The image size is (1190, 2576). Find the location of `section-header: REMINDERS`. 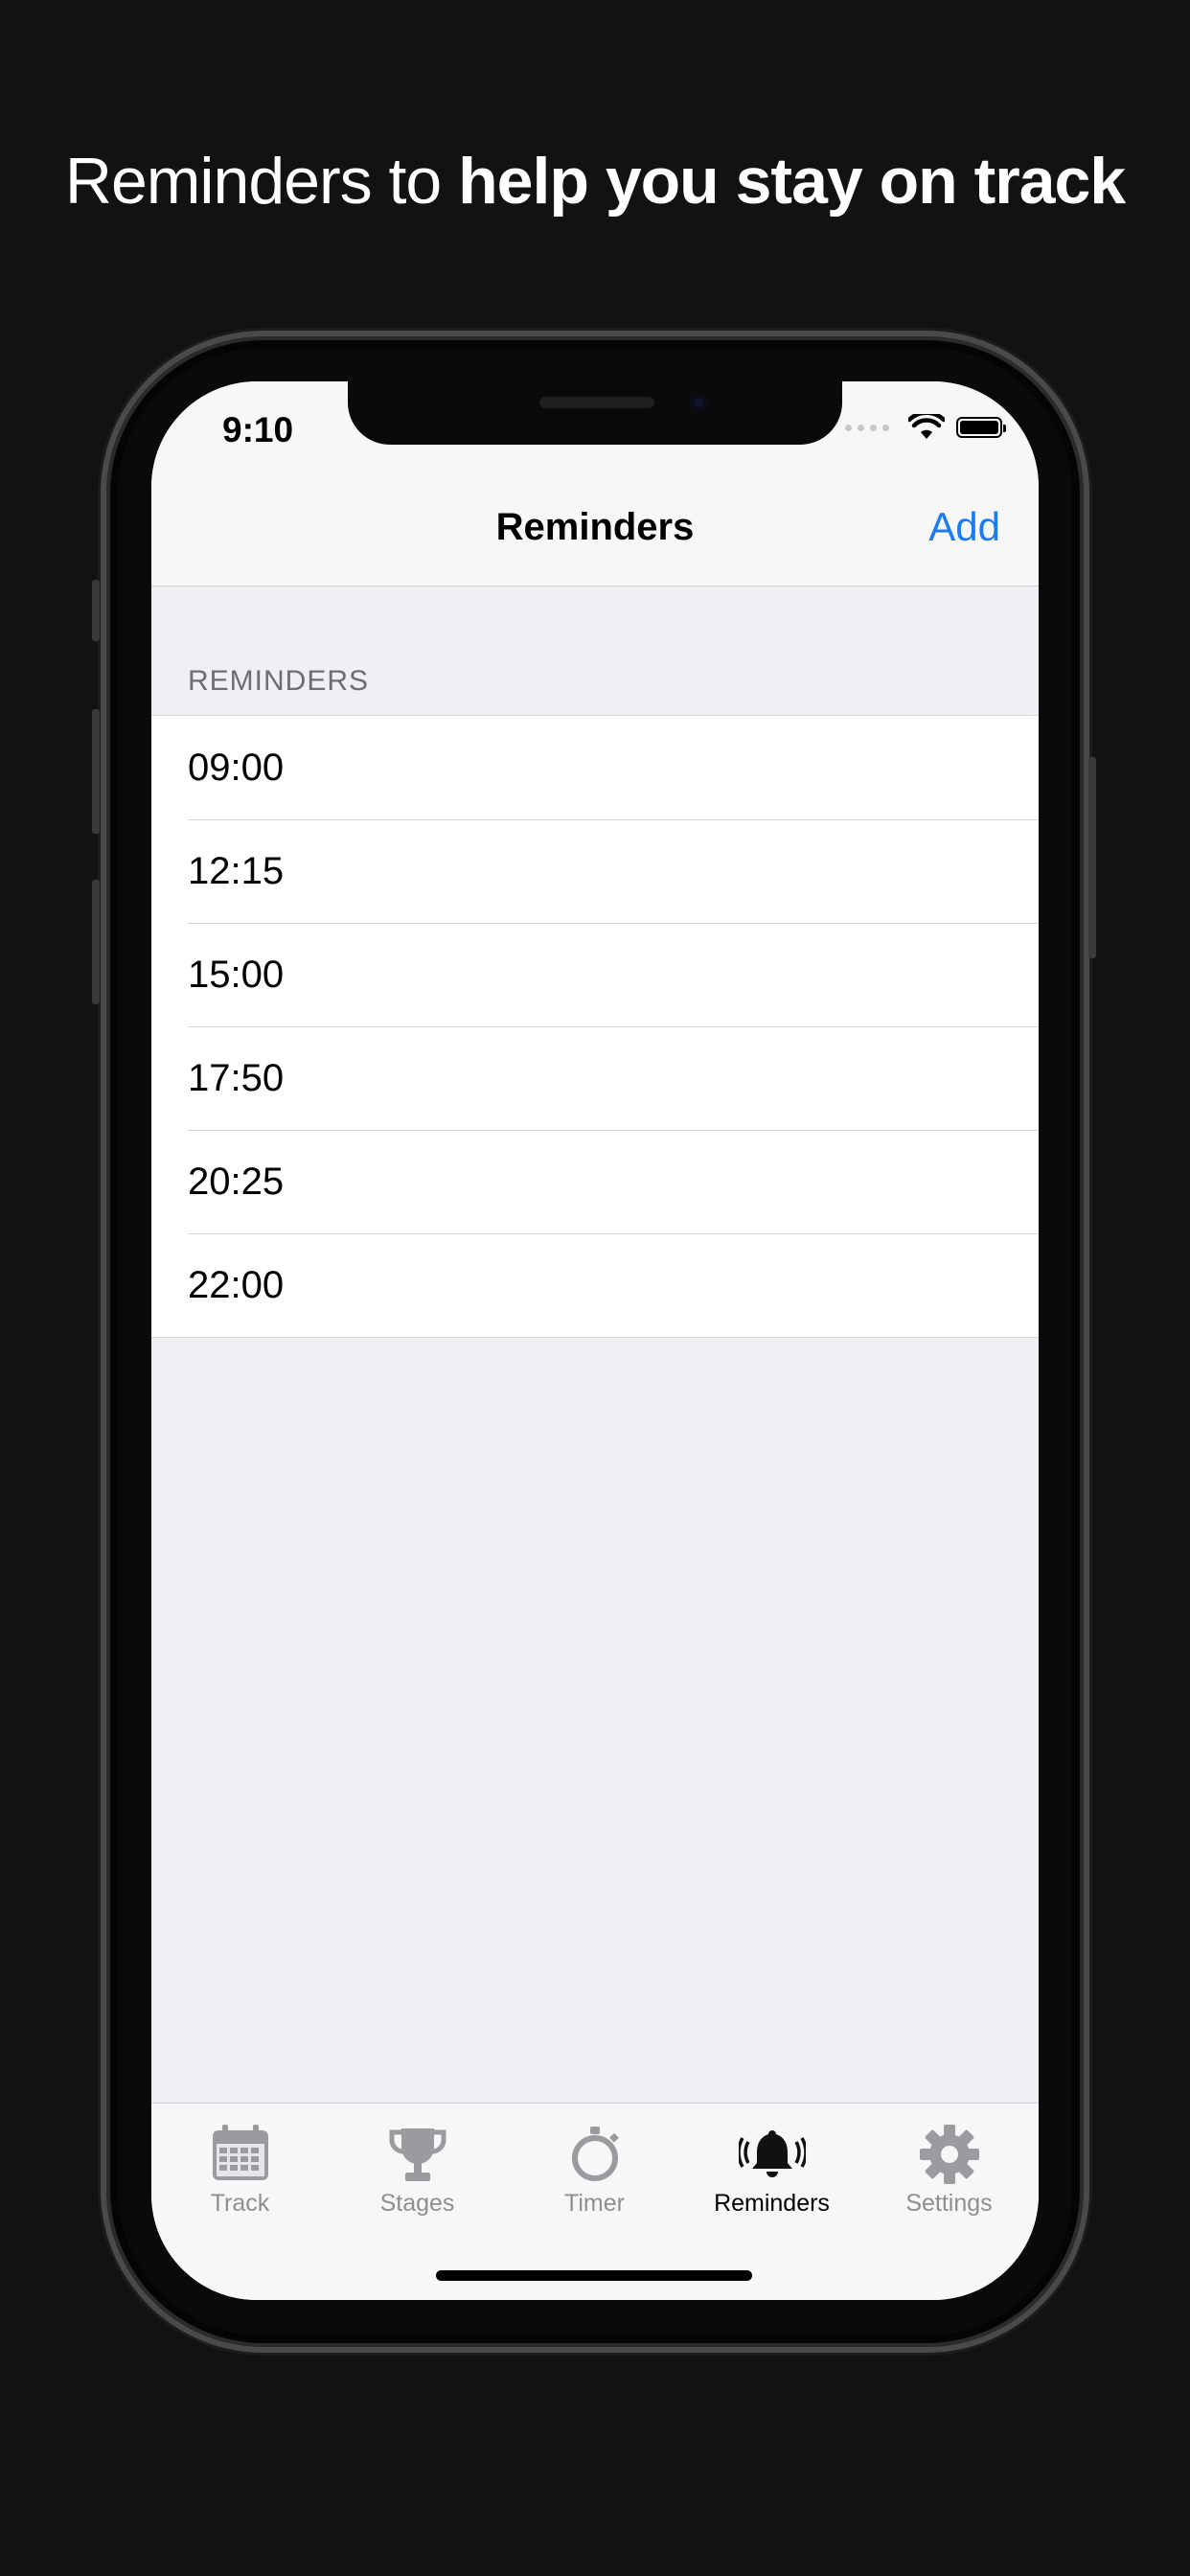

section-header: REMINDERS is located at coordinates (279, 681).